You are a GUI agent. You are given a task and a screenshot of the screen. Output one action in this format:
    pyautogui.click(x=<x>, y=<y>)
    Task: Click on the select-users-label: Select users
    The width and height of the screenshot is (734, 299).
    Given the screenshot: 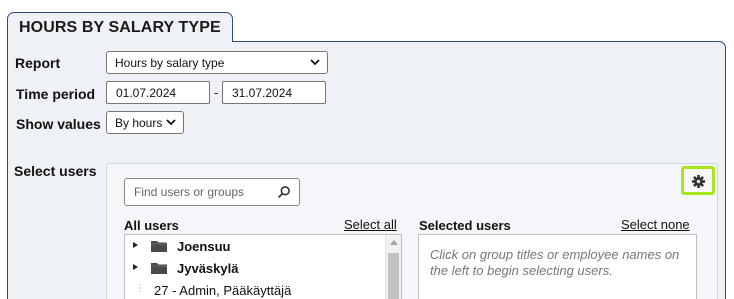 What is the action you would take?
    pyautogui.click(x=55, y=171)
    